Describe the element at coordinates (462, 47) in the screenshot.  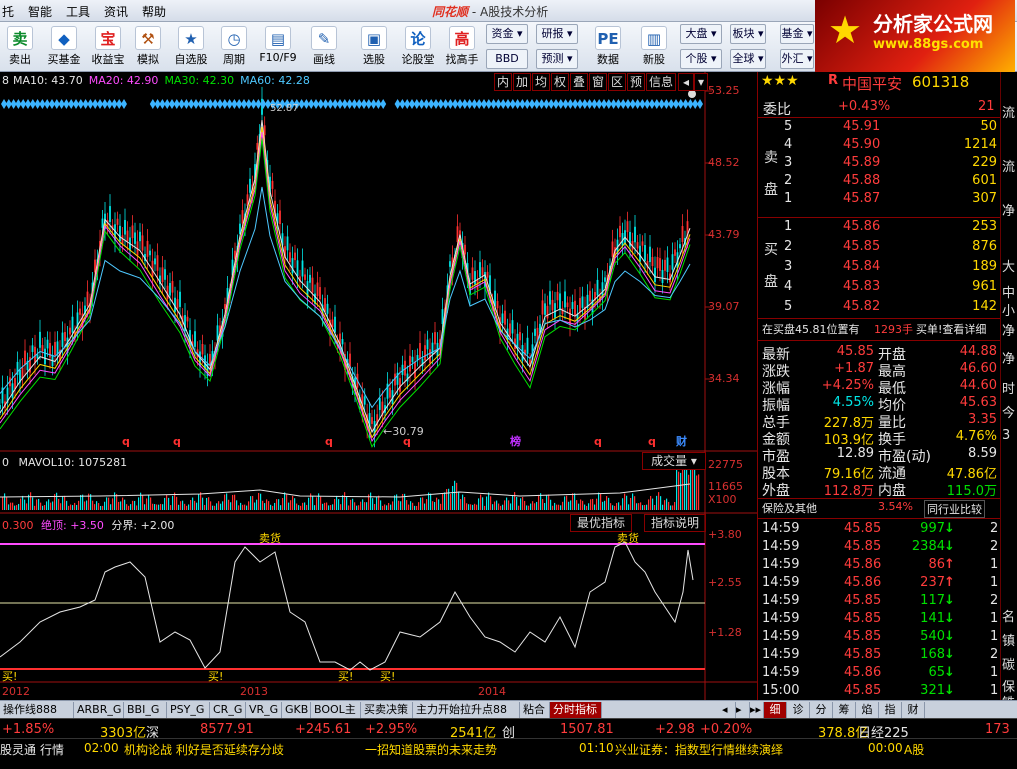
I see `toolbar-button-10: 高找高手` at that location.